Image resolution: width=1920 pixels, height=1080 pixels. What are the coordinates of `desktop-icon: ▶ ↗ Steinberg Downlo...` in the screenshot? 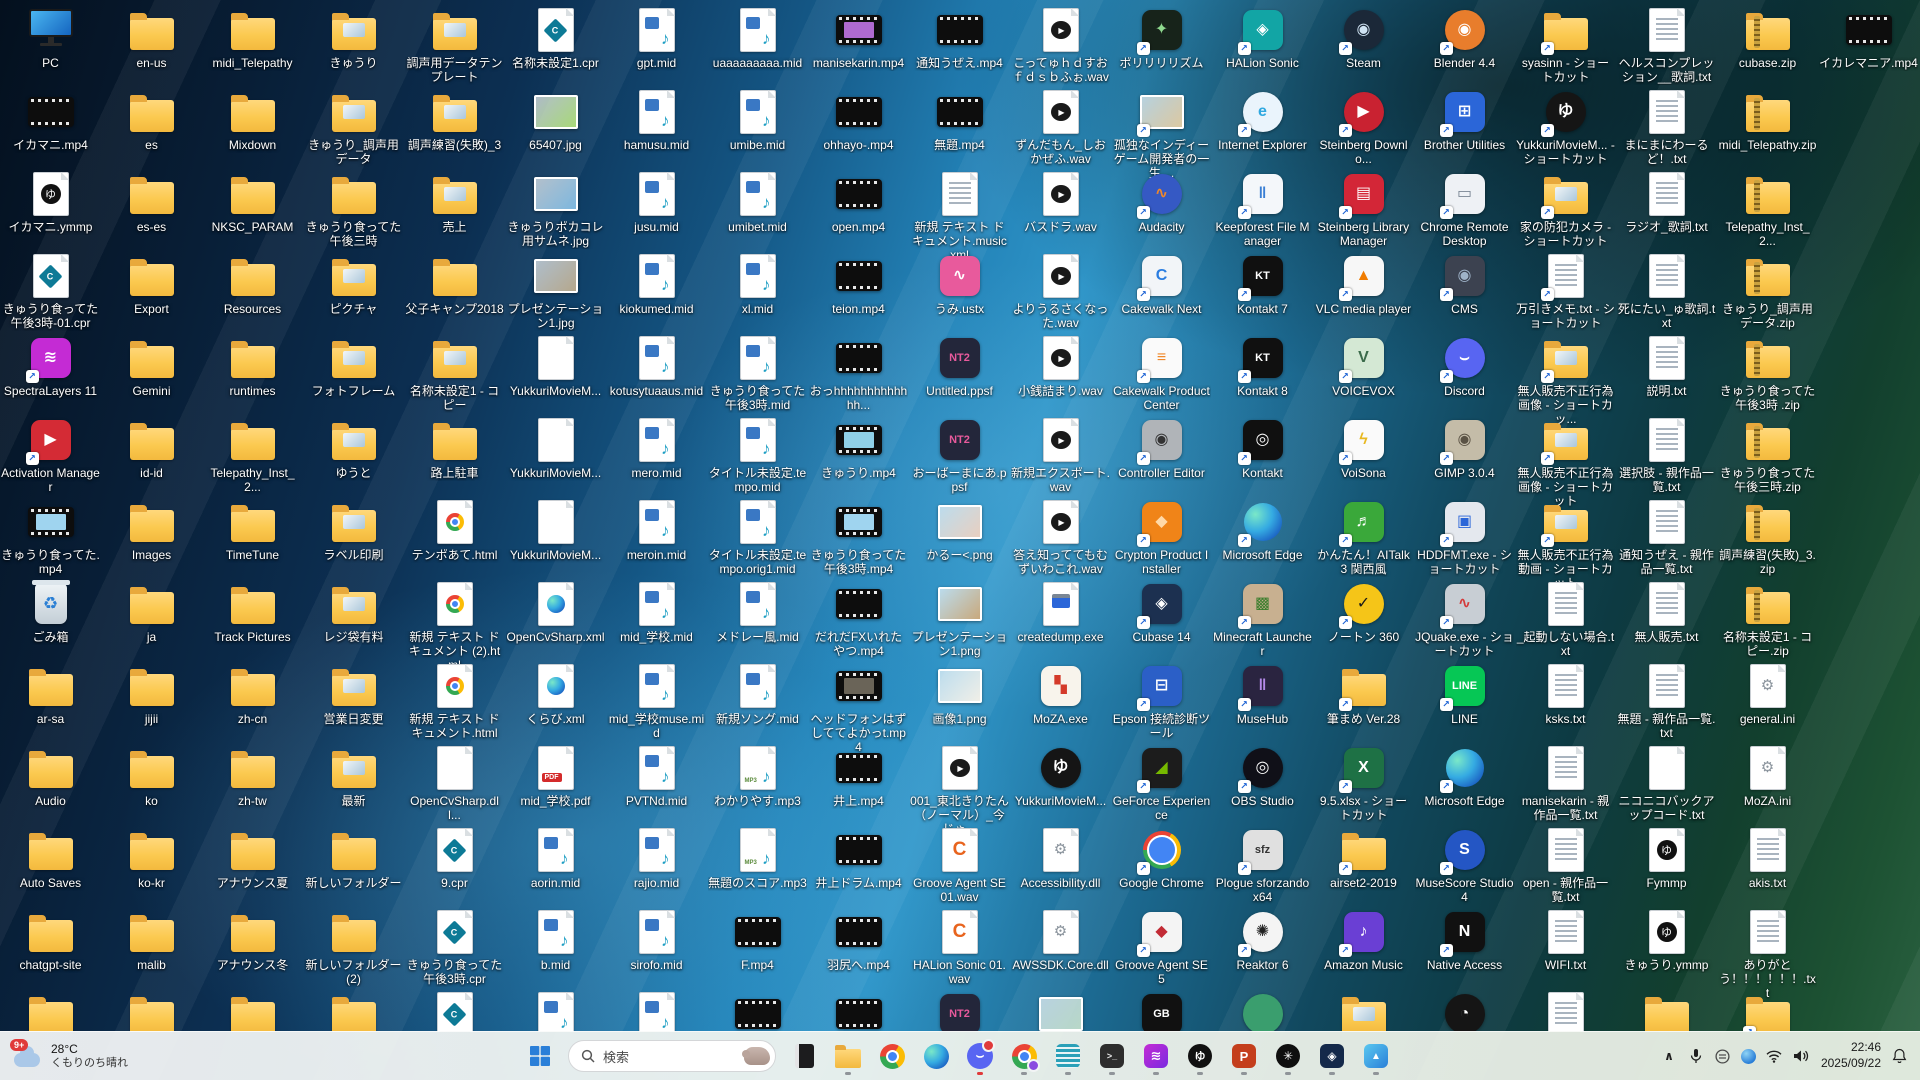 It's located at (1363, 127).